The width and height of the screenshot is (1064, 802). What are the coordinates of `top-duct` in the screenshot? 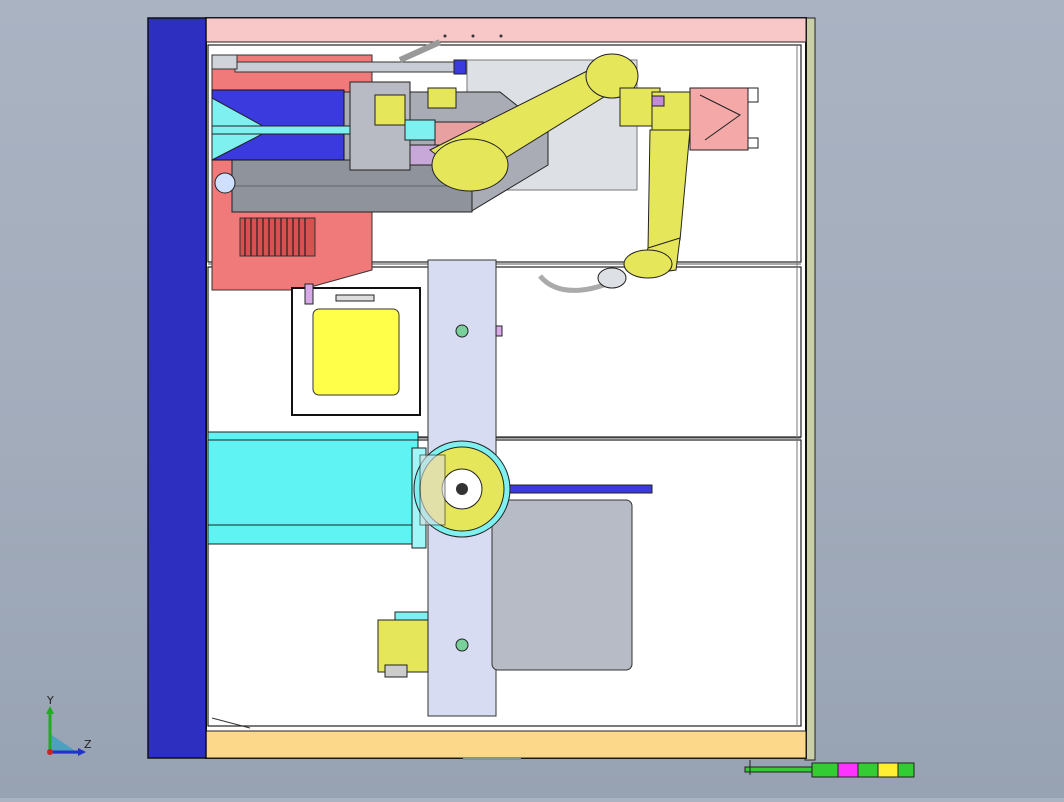 It's located at (350, 67).